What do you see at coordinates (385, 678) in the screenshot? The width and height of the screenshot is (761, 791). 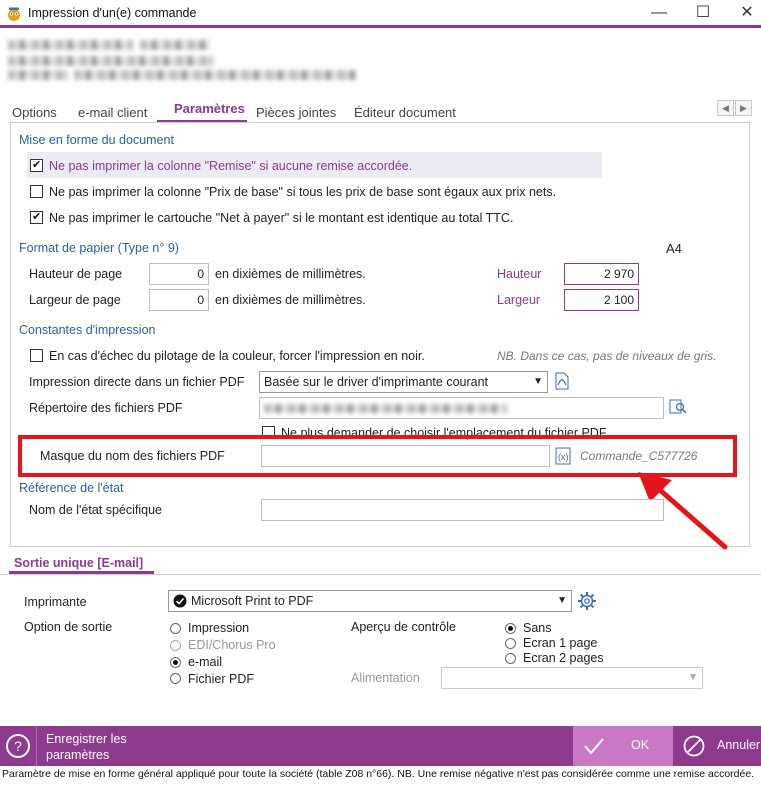 I see `label-alimentation: Alimentation` at bounding box center [385, 678].